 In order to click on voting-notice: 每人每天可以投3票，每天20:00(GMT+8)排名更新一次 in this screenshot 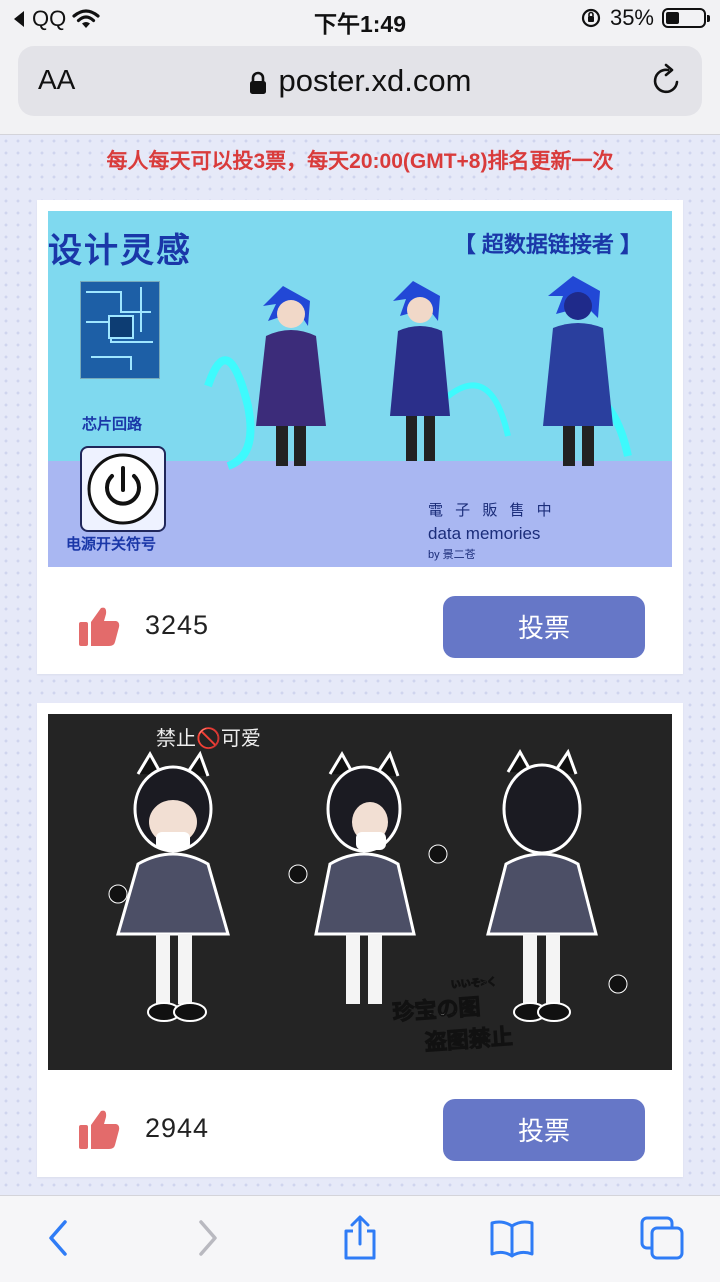, I will do `click(360, 161)`.